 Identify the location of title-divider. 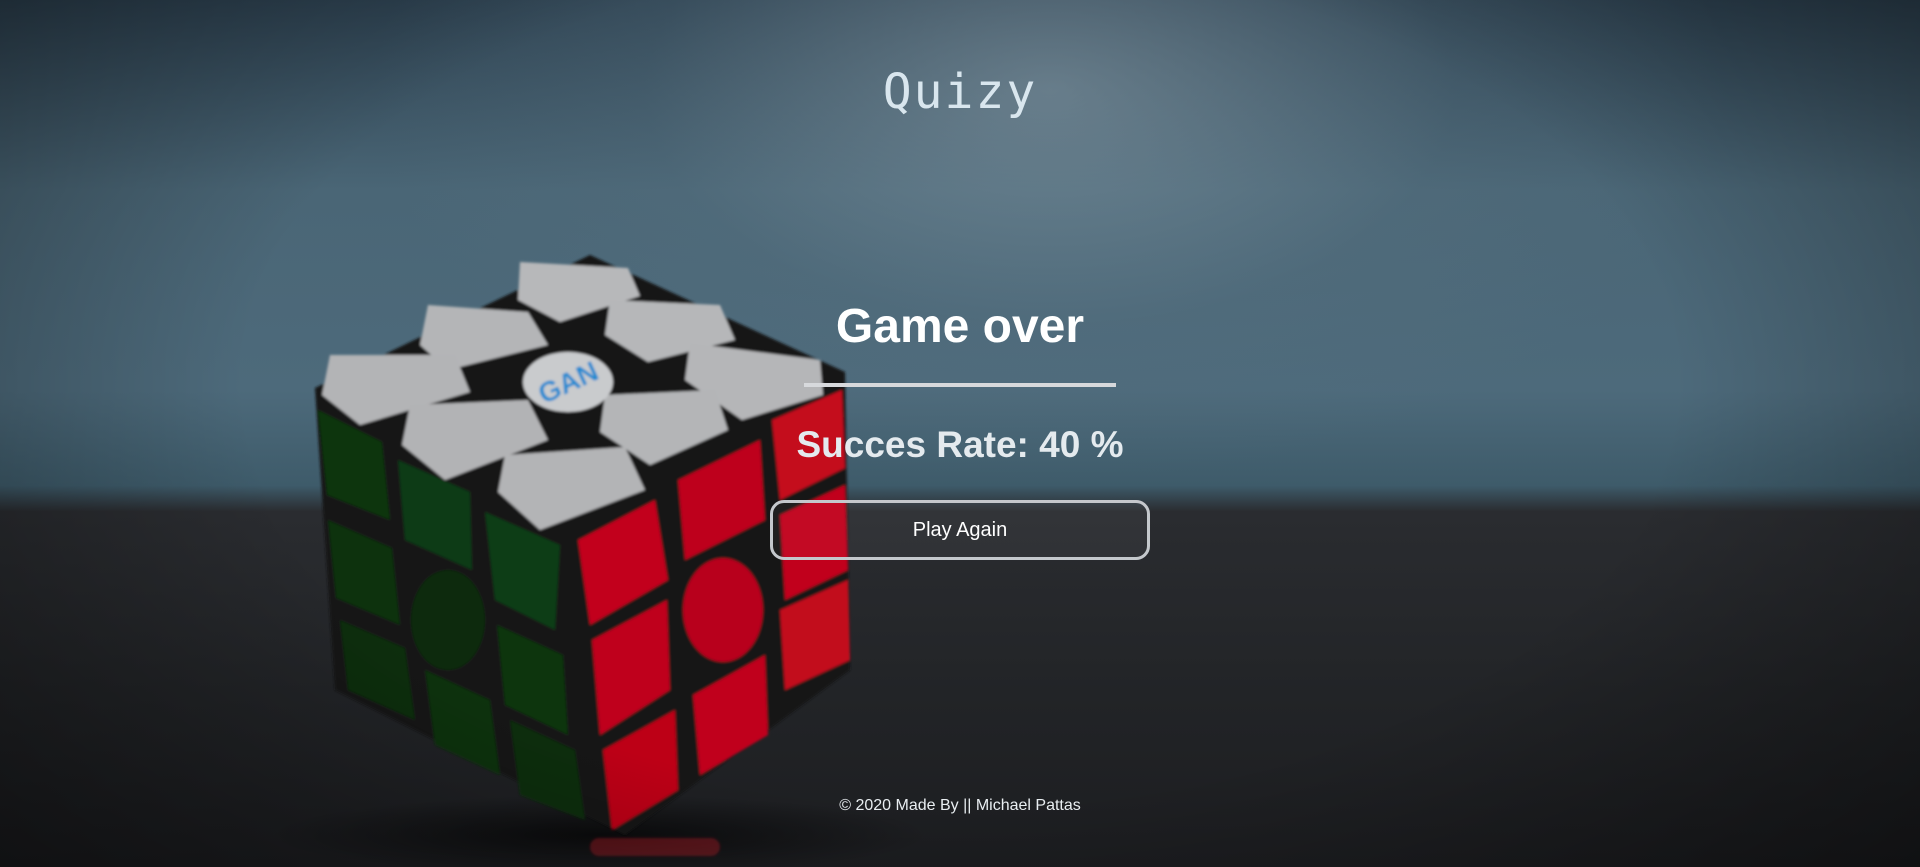
(960, 385).